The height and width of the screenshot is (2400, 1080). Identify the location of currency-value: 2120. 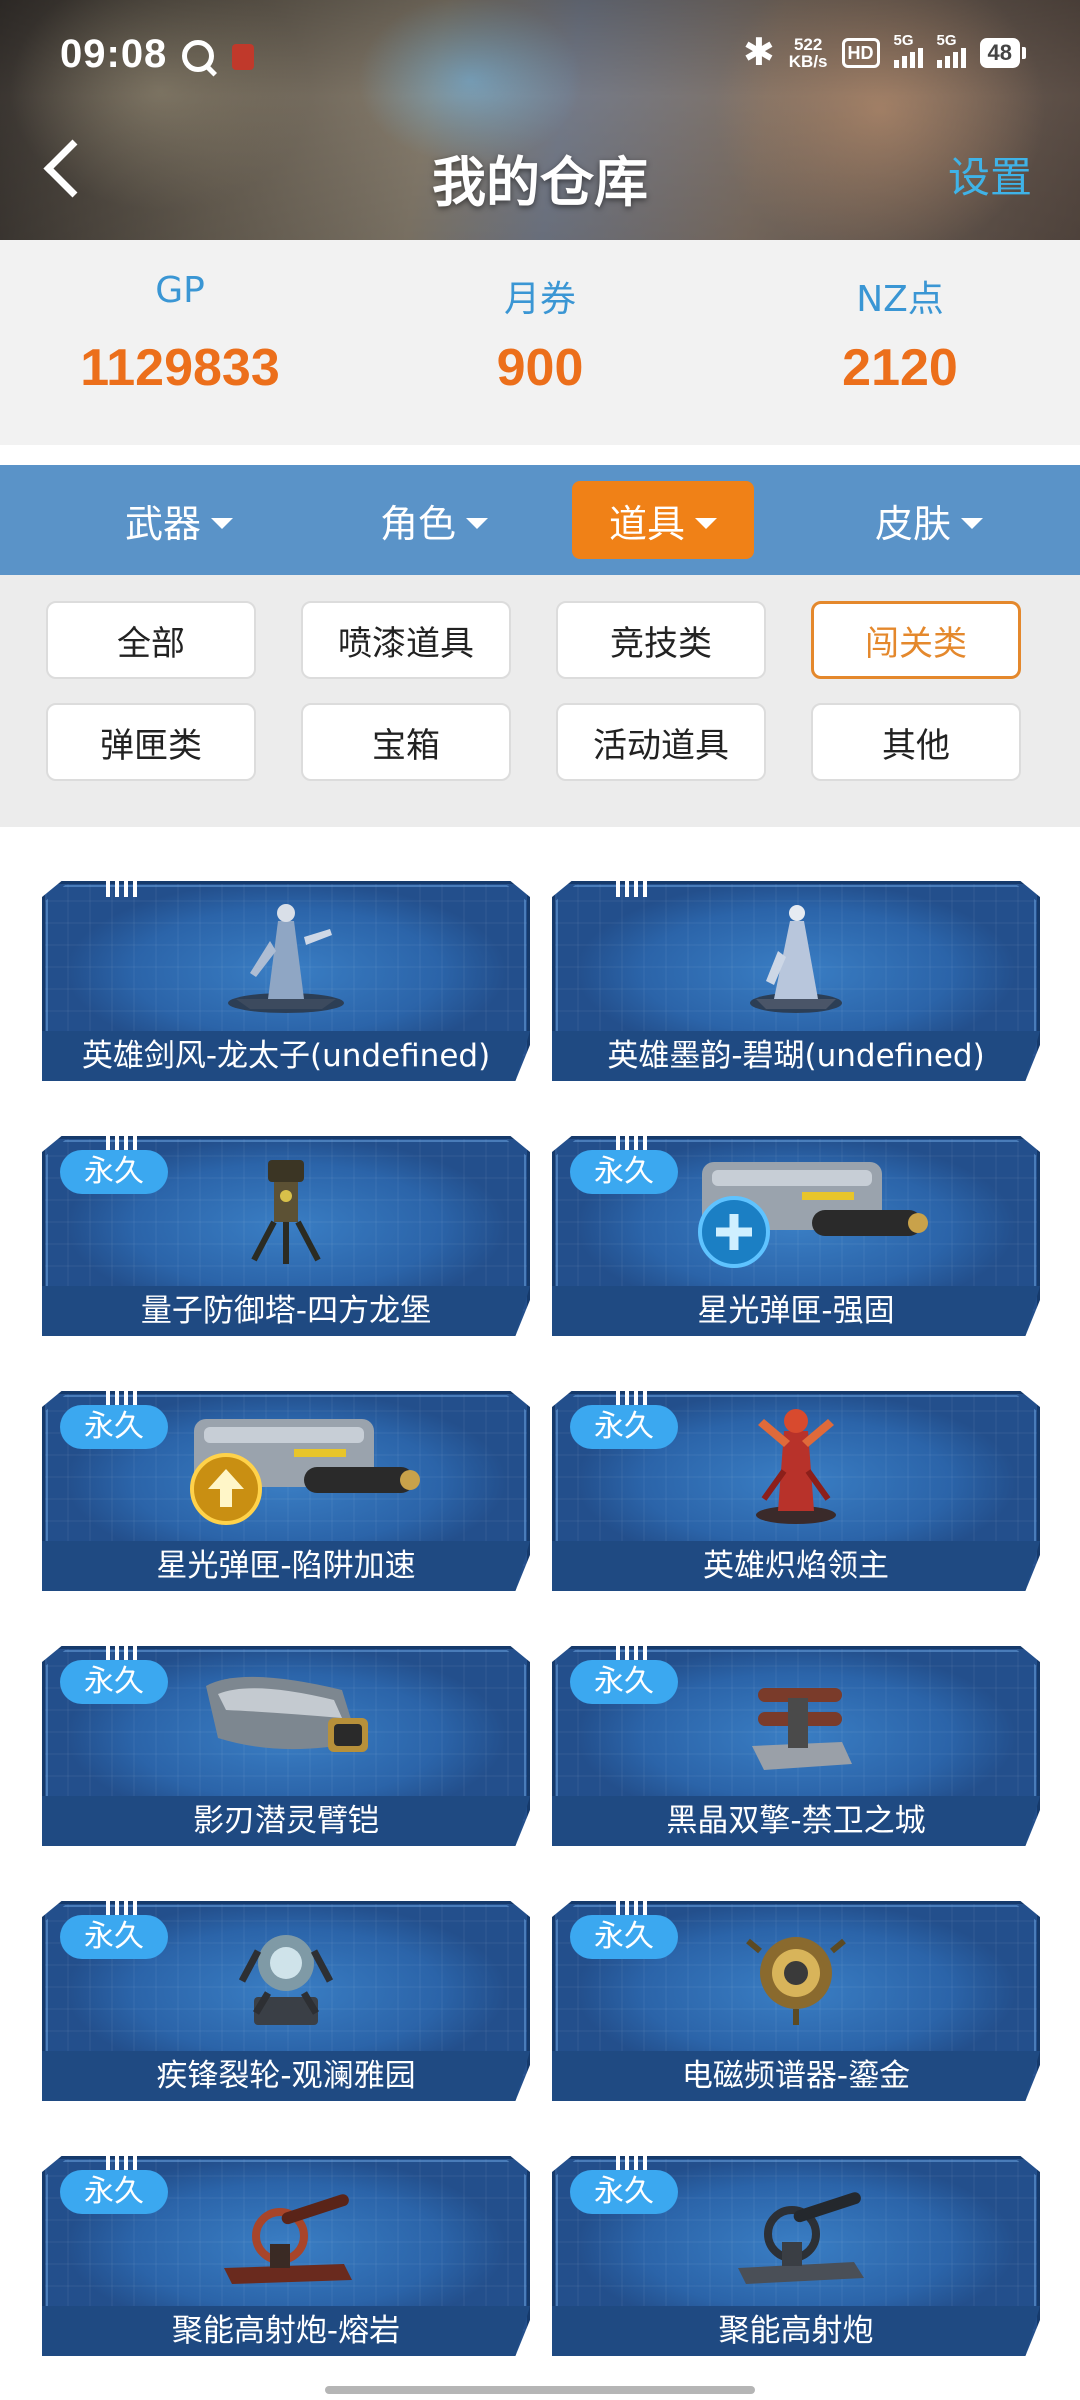
(900, 368).